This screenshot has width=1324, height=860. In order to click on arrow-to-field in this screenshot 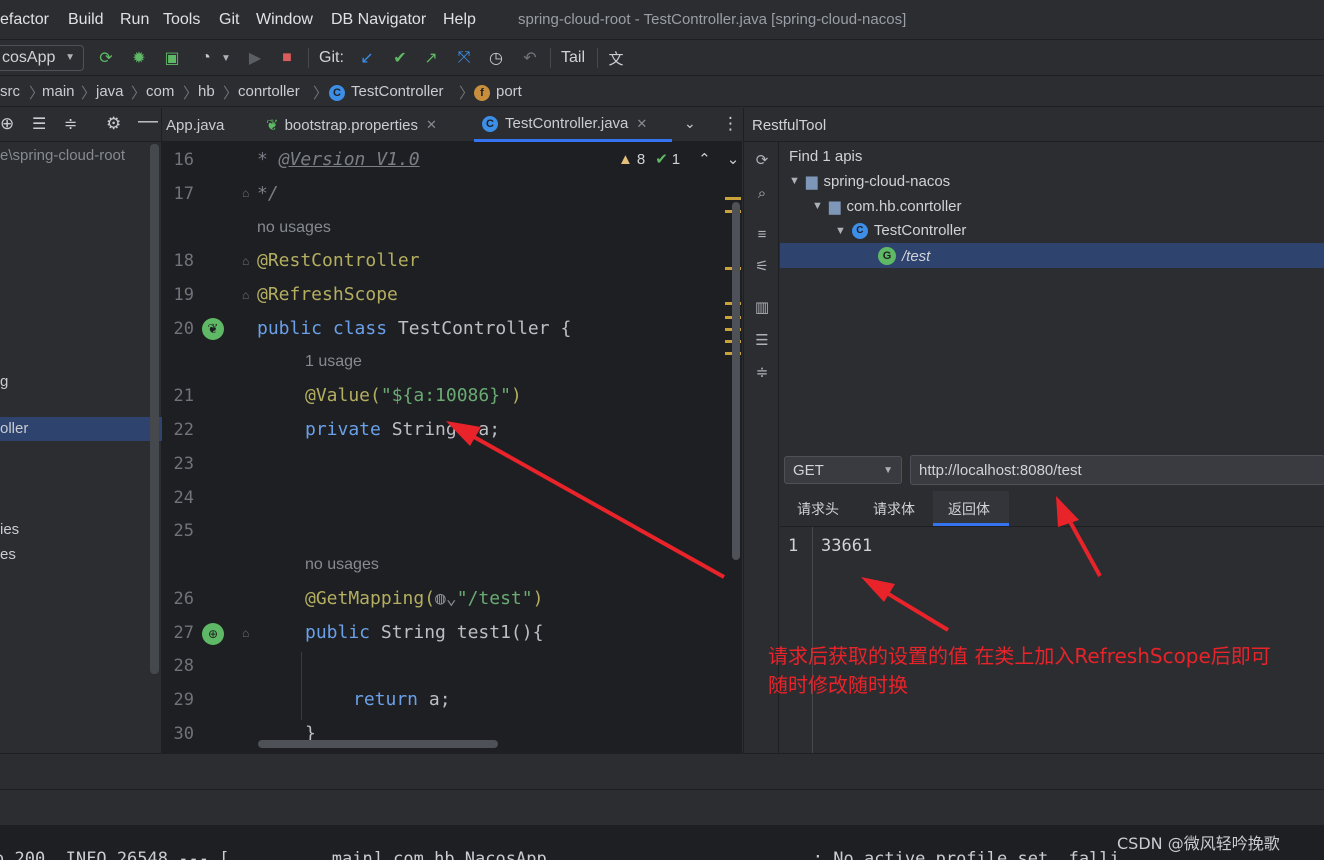, I will do `click(585, 500)`.